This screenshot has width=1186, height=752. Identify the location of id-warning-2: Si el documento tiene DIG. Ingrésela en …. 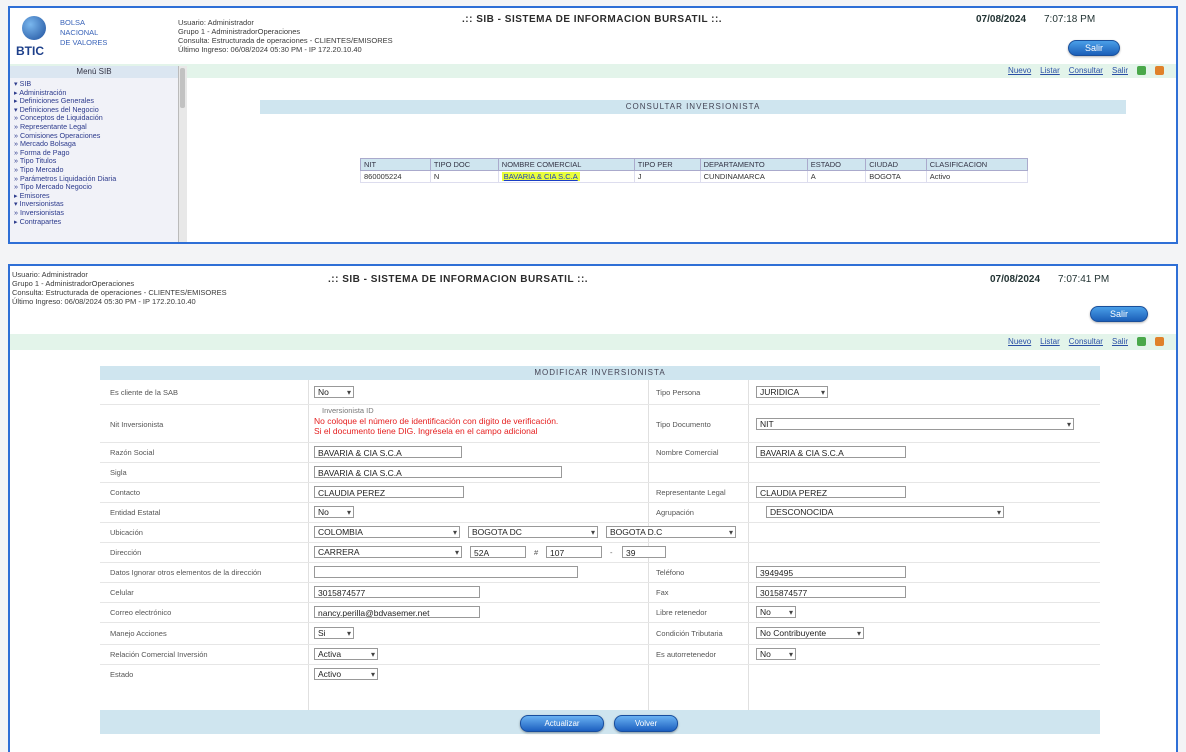
(426, 431).